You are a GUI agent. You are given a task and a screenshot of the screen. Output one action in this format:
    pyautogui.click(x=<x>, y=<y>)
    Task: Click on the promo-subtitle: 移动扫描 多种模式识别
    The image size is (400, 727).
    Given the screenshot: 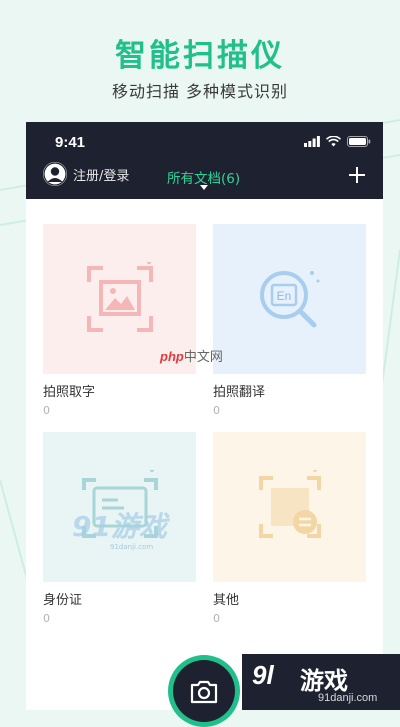 What is the action you would take?
    pyautogui.click(x=200, y=91)
    